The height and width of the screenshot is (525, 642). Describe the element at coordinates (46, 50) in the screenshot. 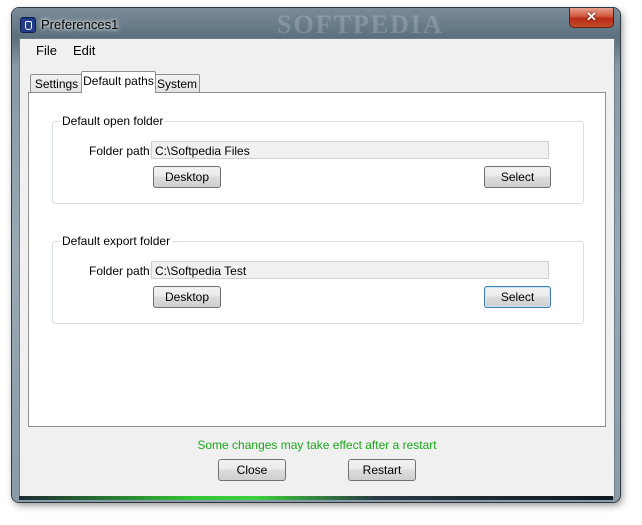

I see `menu-file: File` at that location.